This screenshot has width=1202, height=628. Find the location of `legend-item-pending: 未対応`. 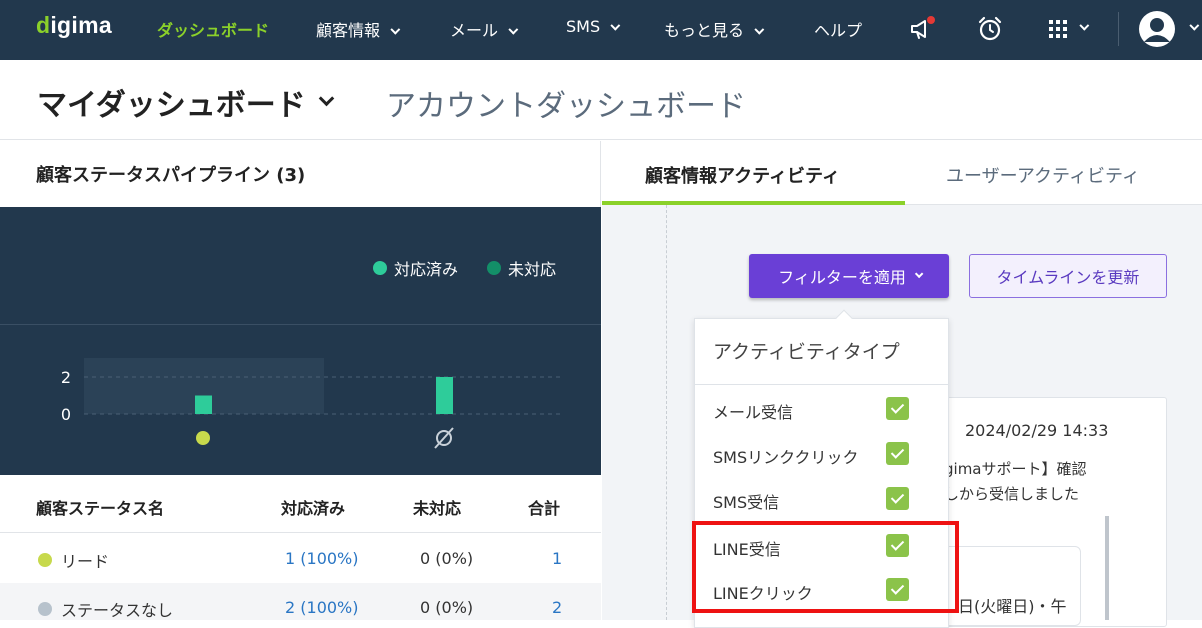

legend-item-pending: 未対応 is located at coordinates (521, 268).